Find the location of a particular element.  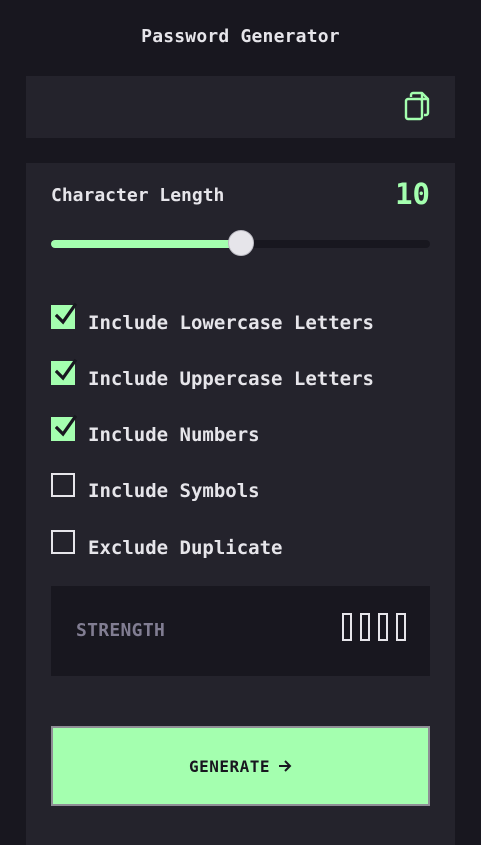

slider-fill is located at coordinates (146, 244).